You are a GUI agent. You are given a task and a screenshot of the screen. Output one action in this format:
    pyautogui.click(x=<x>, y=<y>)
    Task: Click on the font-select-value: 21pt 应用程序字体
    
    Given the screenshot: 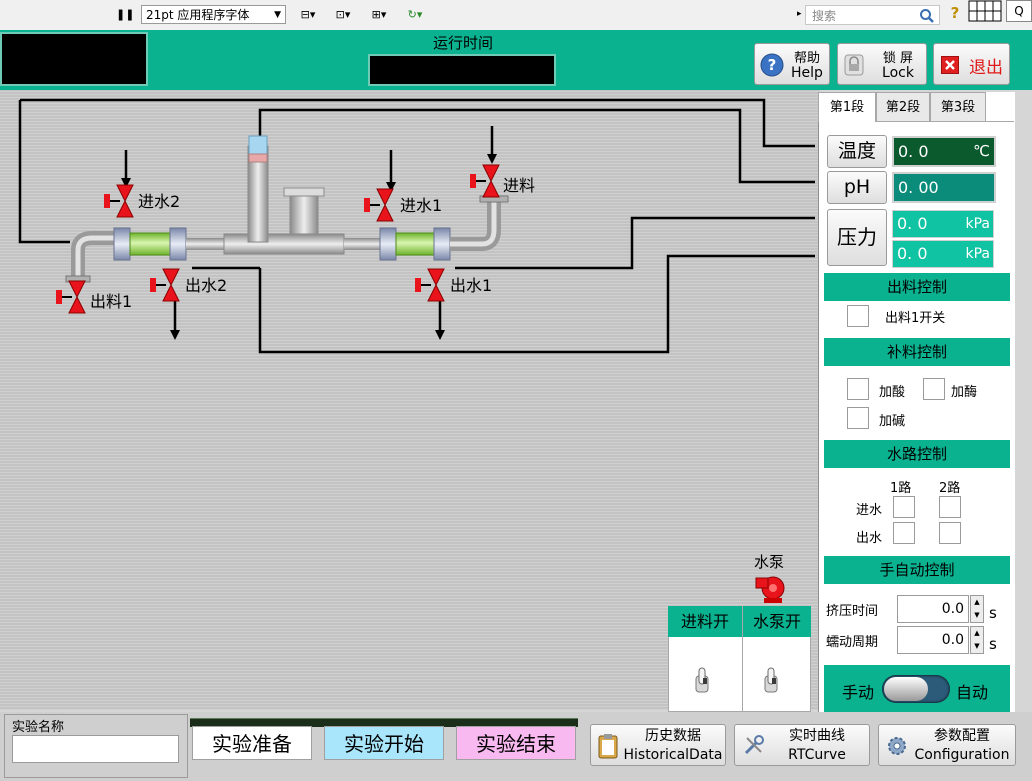 What is the action you would take?
    pyautogui.click(x=198, y=15)
    